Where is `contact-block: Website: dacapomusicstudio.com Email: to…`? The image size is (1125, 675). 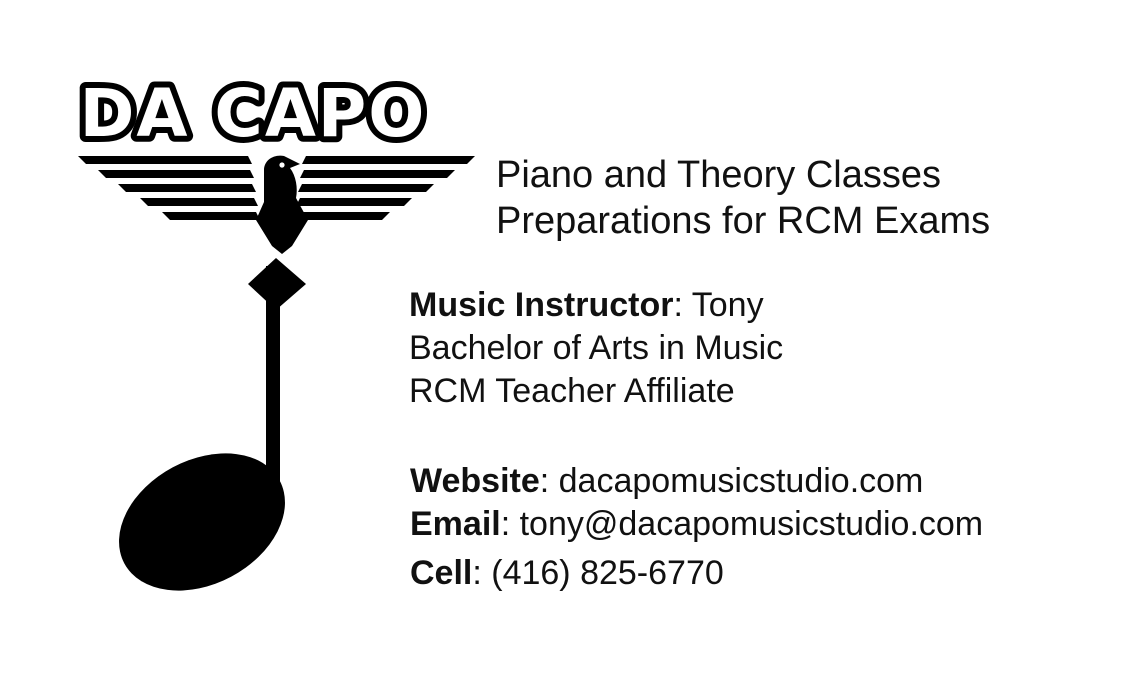 contact-block: Website: dacapomusicstudio.com Email: to… is located at coordinates (696, 527).